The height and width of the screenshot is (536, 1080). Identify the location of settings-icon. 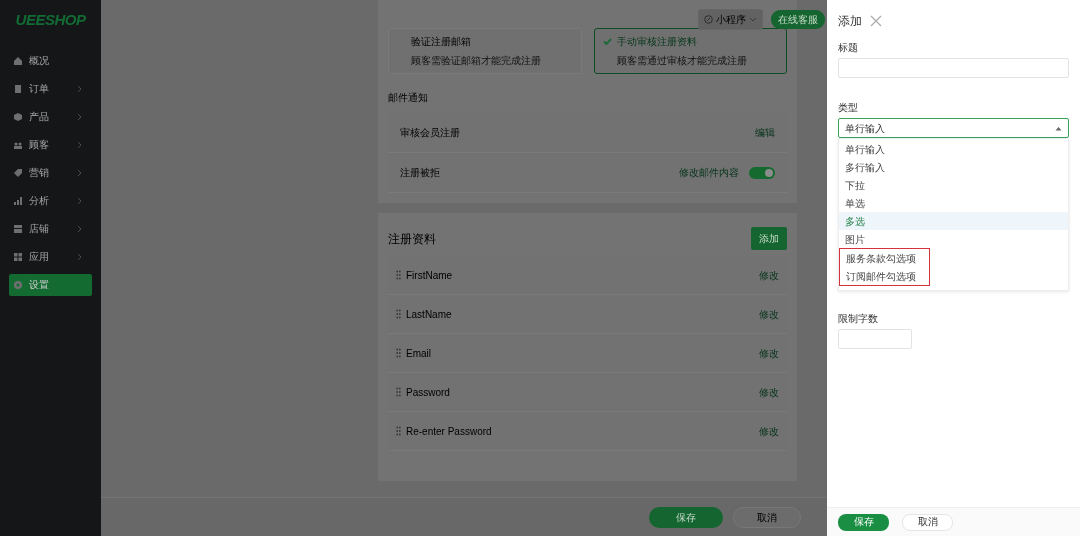
(18, 284).